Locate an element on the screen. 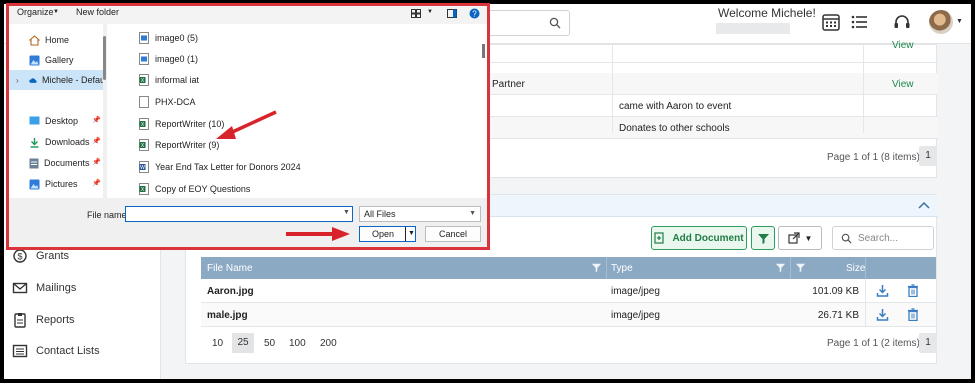  column-header-type: Type is located at coordinates (622, 268).